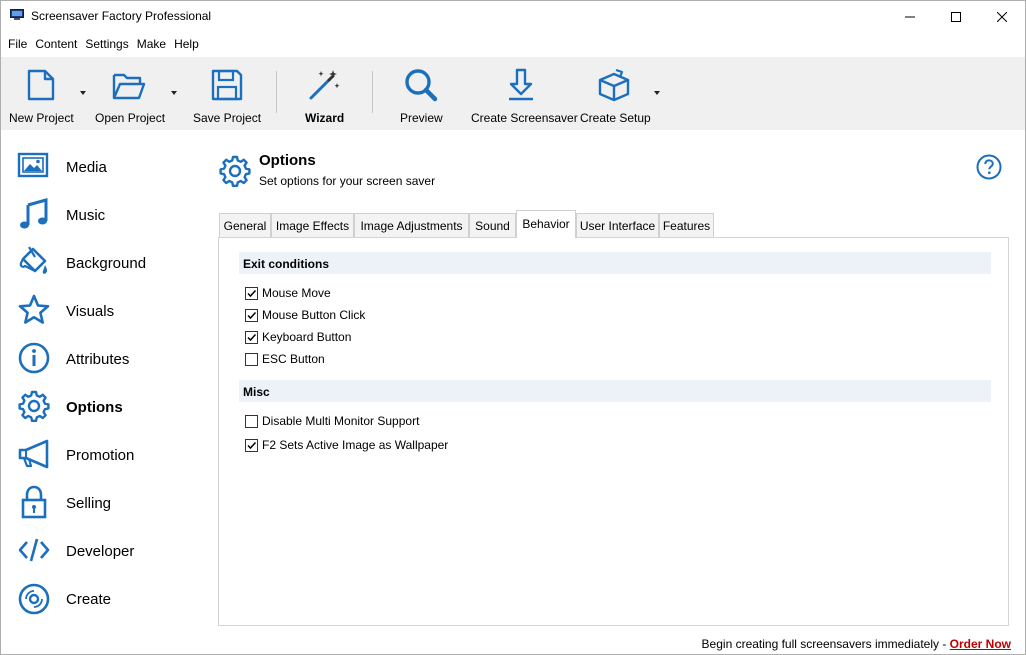 This screenshot has width=1026, height=655. What do you see at coordinates (34, 599) in the screenshot?
I see `disc-icon` at bounding box center [34, 599].